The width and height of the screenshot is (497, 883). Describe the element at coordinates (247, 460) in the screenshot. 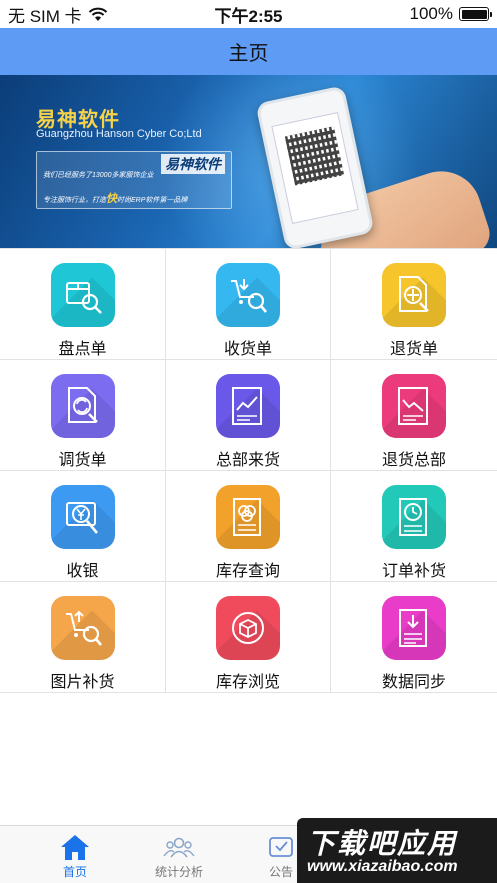

I see `grid-item-label: 总部来货` at that location.